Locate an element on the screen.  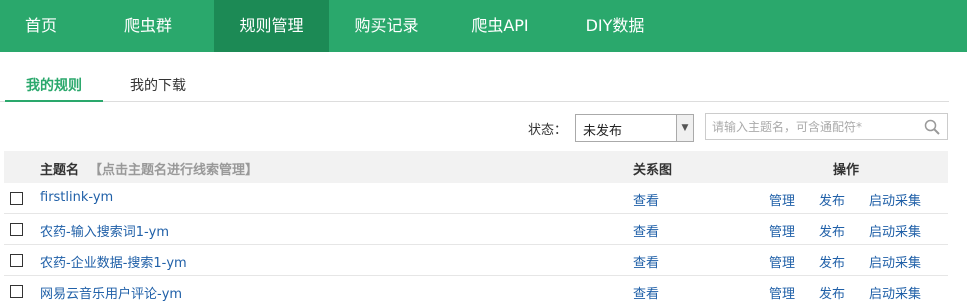
topic-link: 农药-输入搜索词1-ym is located at coordinates (104, 230).